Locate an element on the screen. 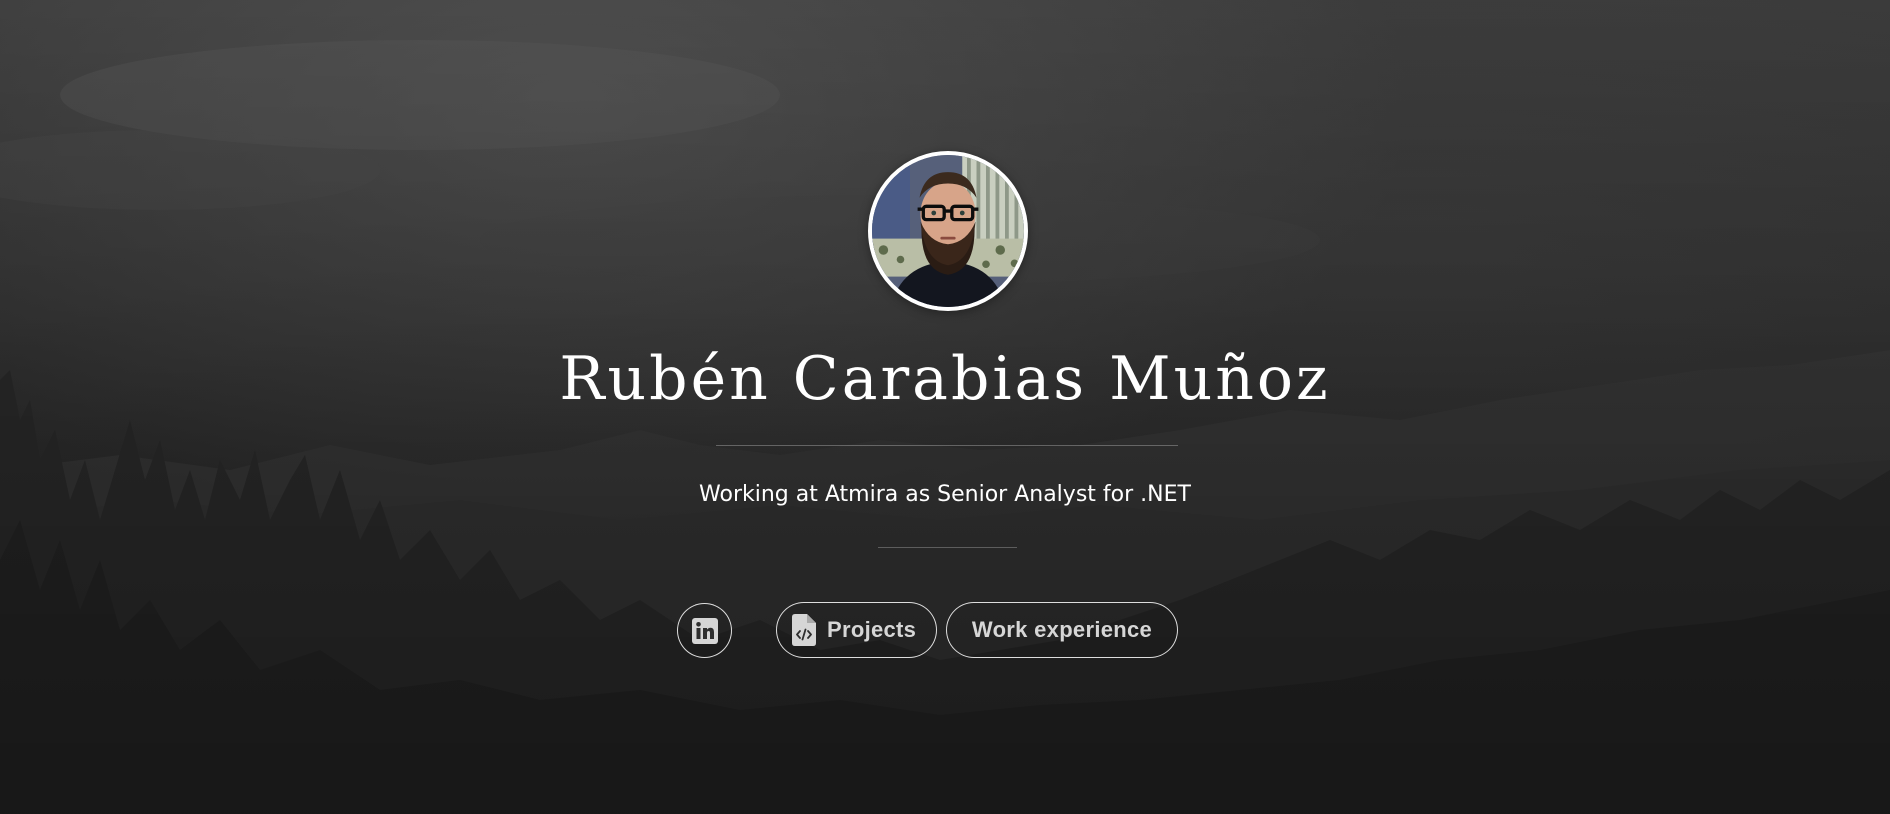 Image resolution: width=1890 pixels, height=814 pixels. work-experience-button: Work experience is located at coordinates (1062, 630).